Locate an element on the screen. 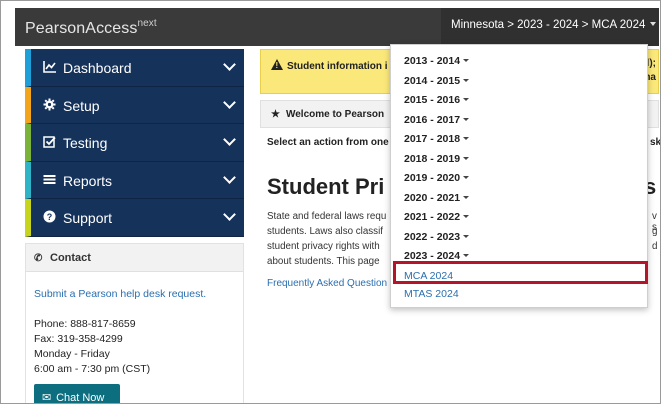 Image resolution: width=661 pixels, height=404 pixels. dropdown-year-2022-2023: 2022 - 2023 is located at coordinates (437, 236).